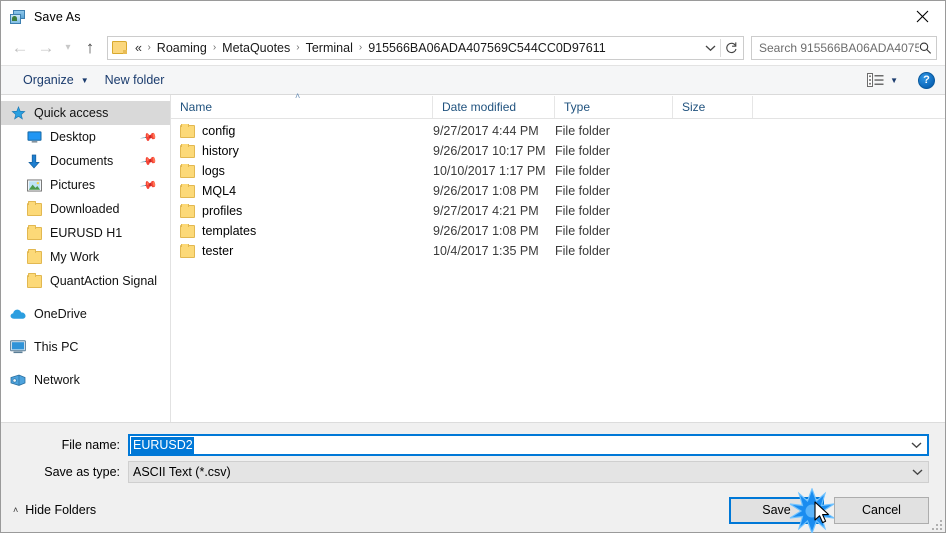  I want to click on change-view-button: ▼, so click(882, 80).